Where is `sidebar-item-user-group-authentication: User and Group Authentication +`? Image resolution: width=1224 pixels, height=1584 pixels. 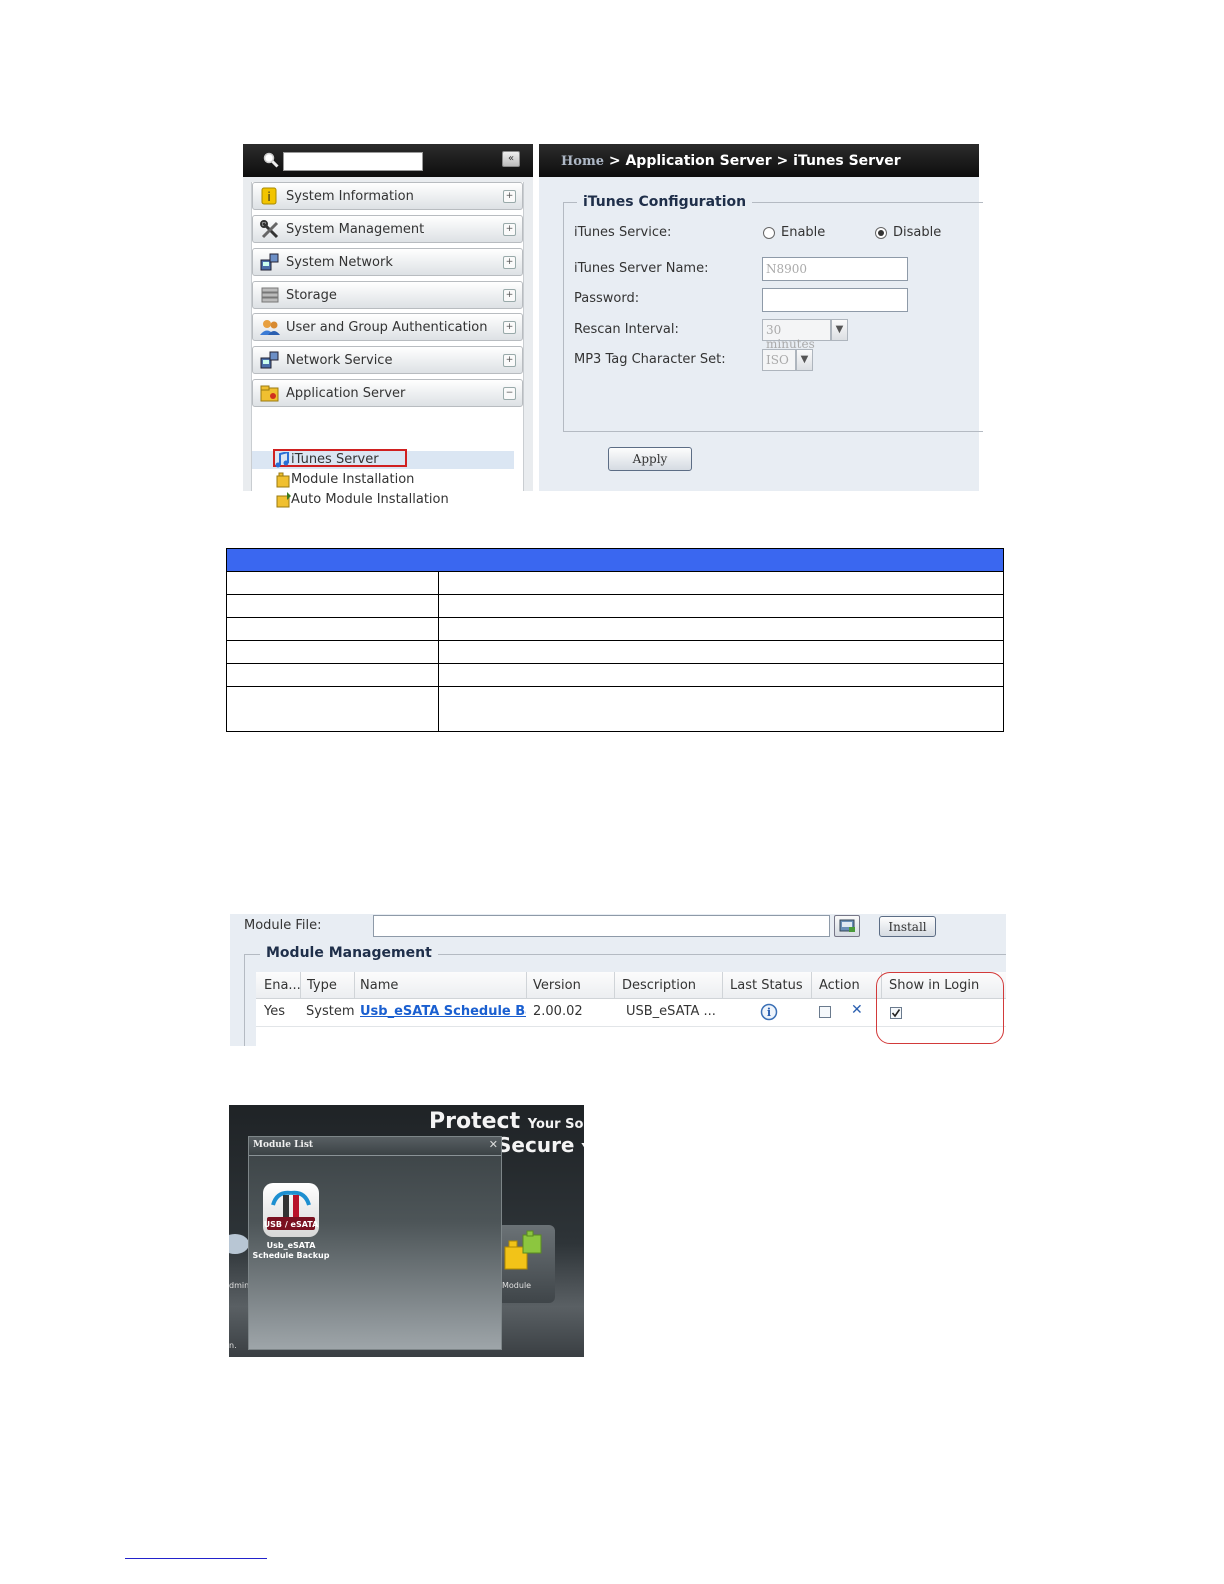
sidebar-item-user-group-authentication: User and Group Authentication + is located at coordinates (387, 327).